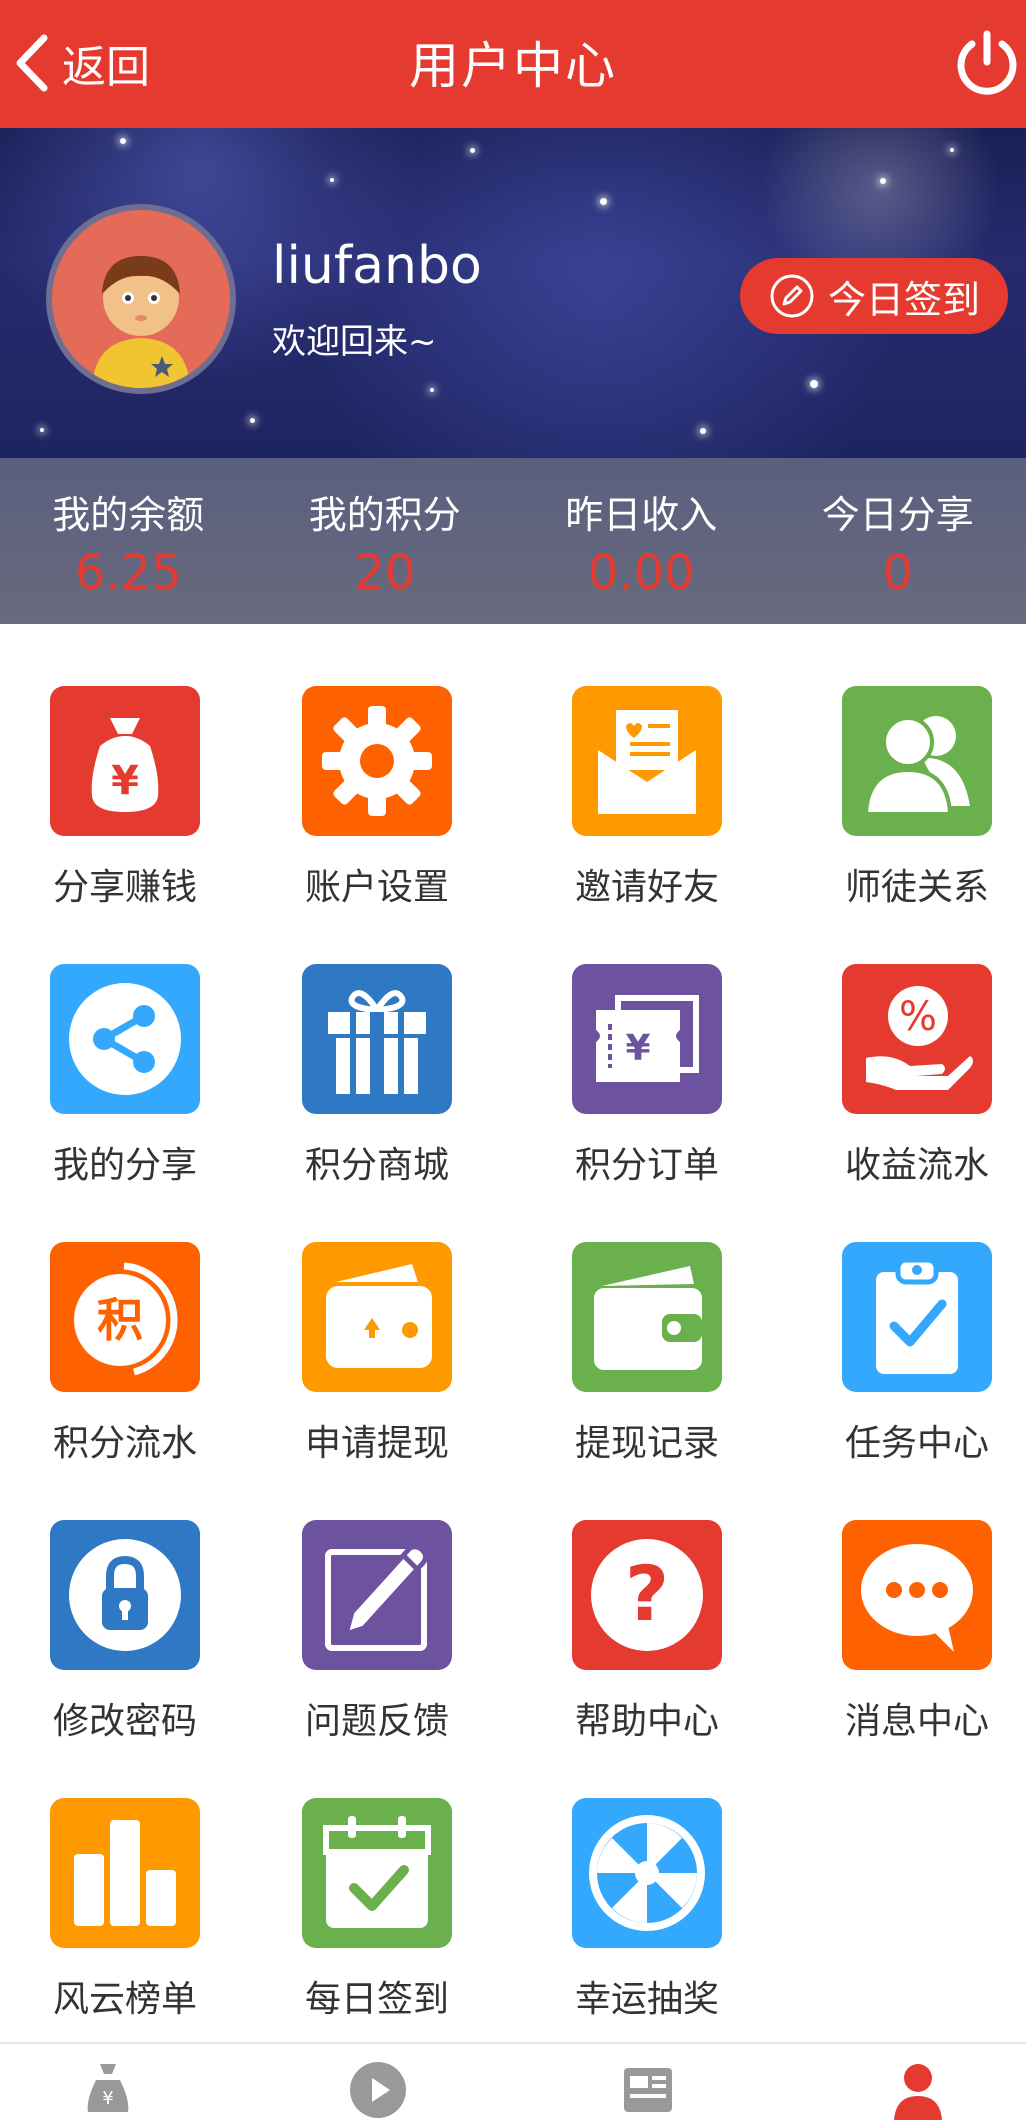 The height and width of the screenshot is (2120, 1026). I want to click on money-bag-icon: ¥, so click(125, 761).